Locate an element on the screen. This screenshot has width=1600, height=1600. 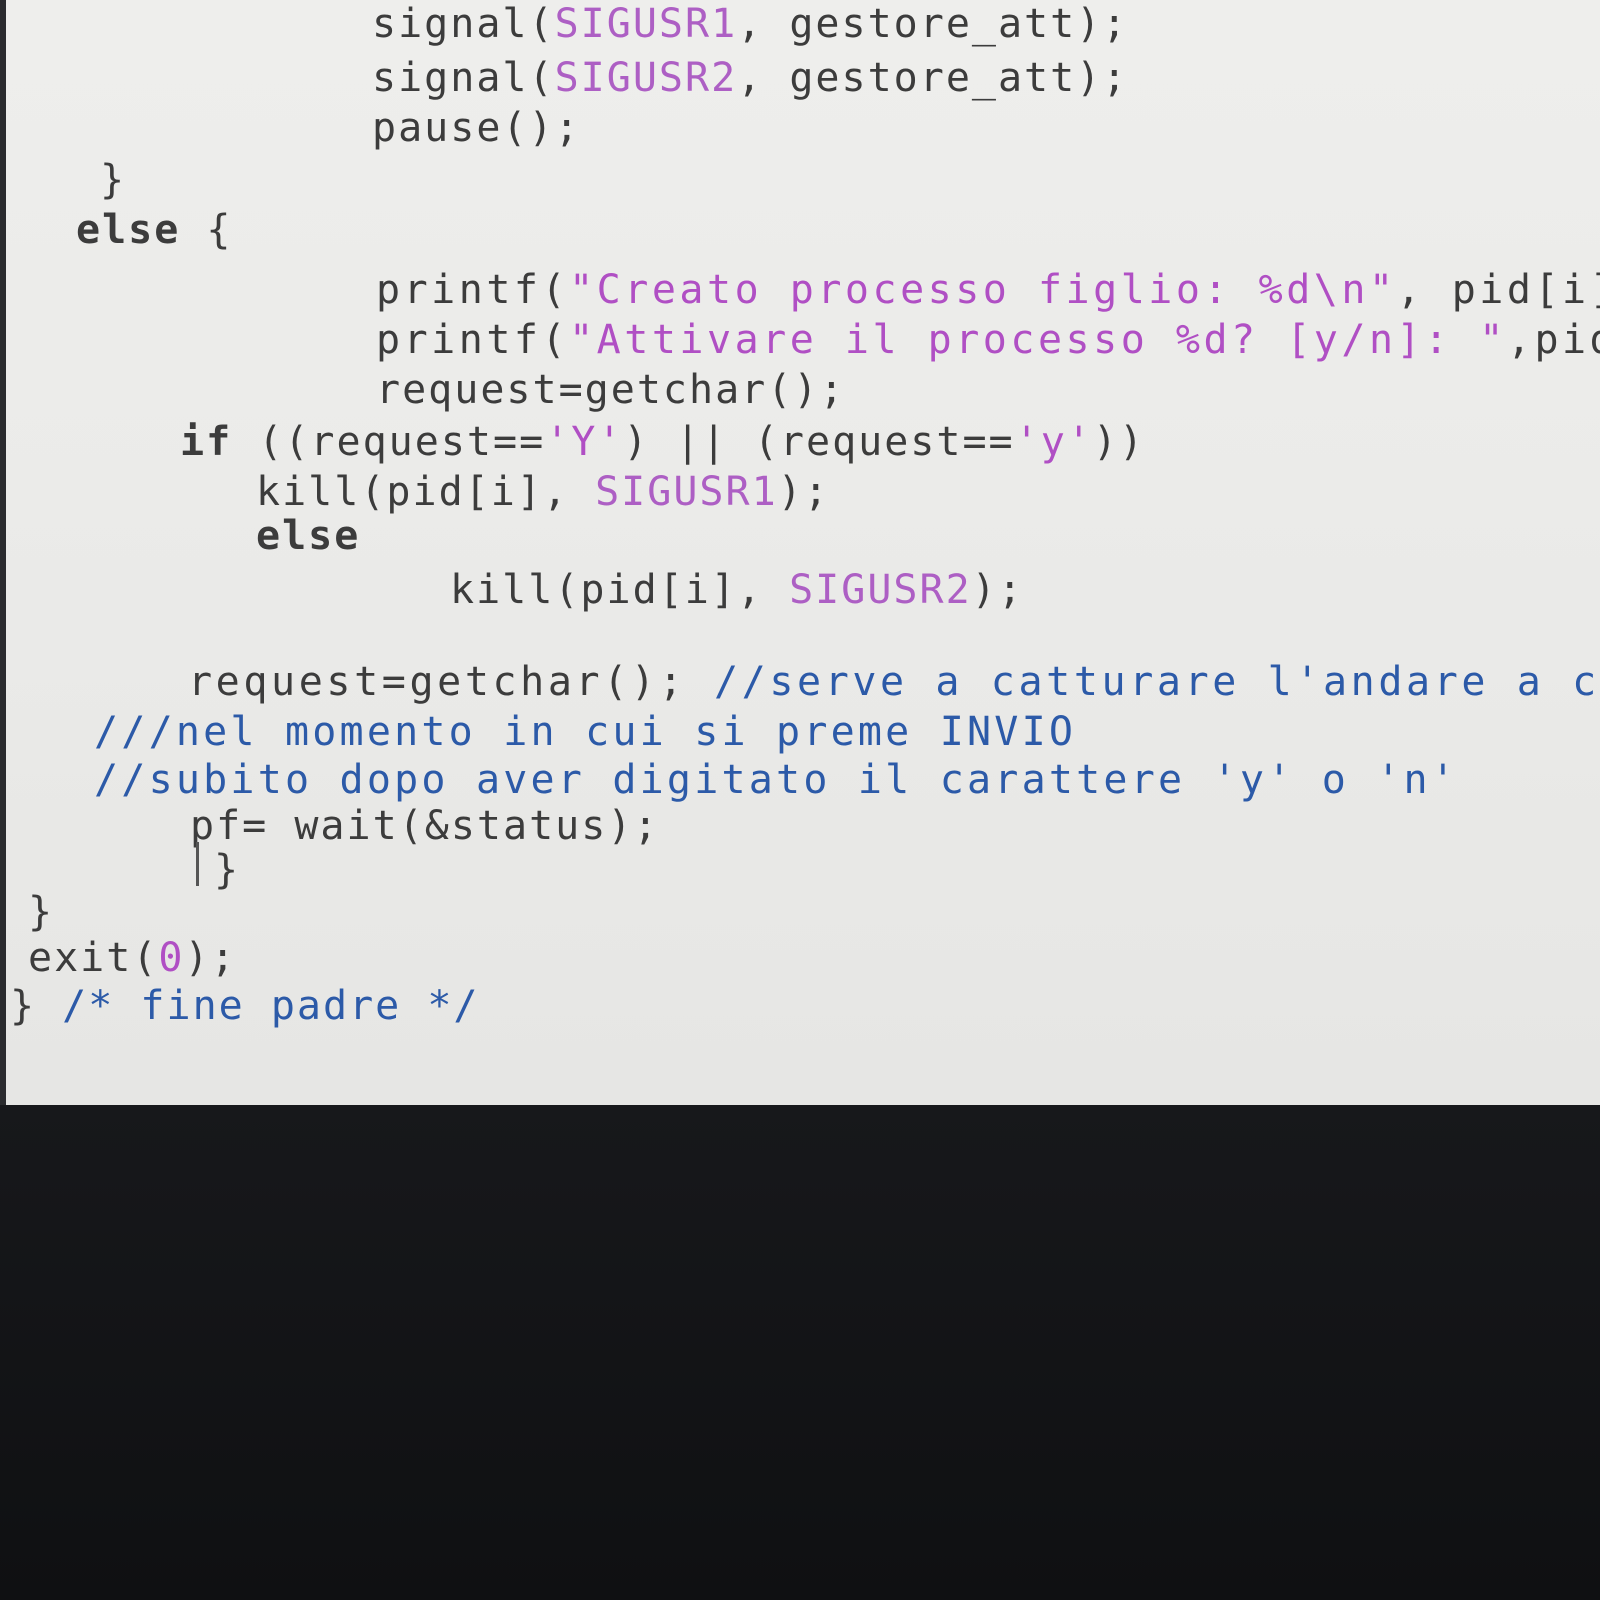
code-line: ///nel momento in cui si preme INVIO is located at coordinates (585, 732).